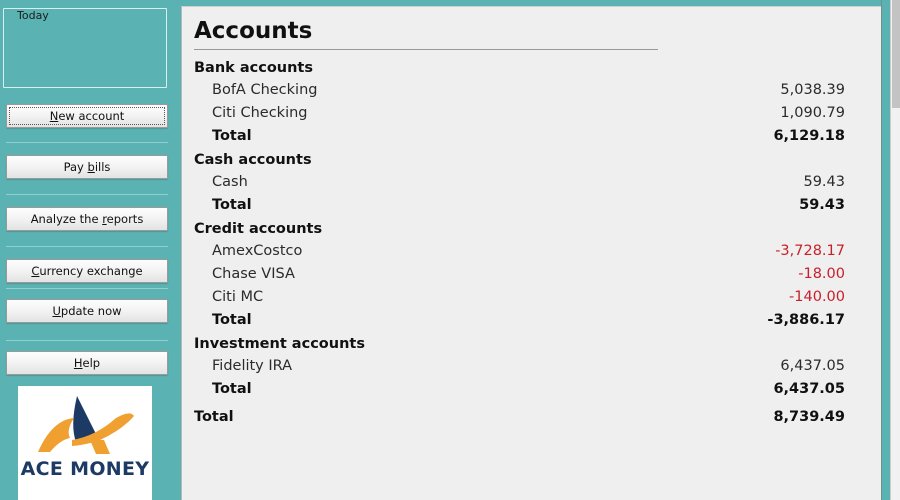 This screenshot has height=500, width=900. I want to click on page-title: Accounts, so click(253, 31).